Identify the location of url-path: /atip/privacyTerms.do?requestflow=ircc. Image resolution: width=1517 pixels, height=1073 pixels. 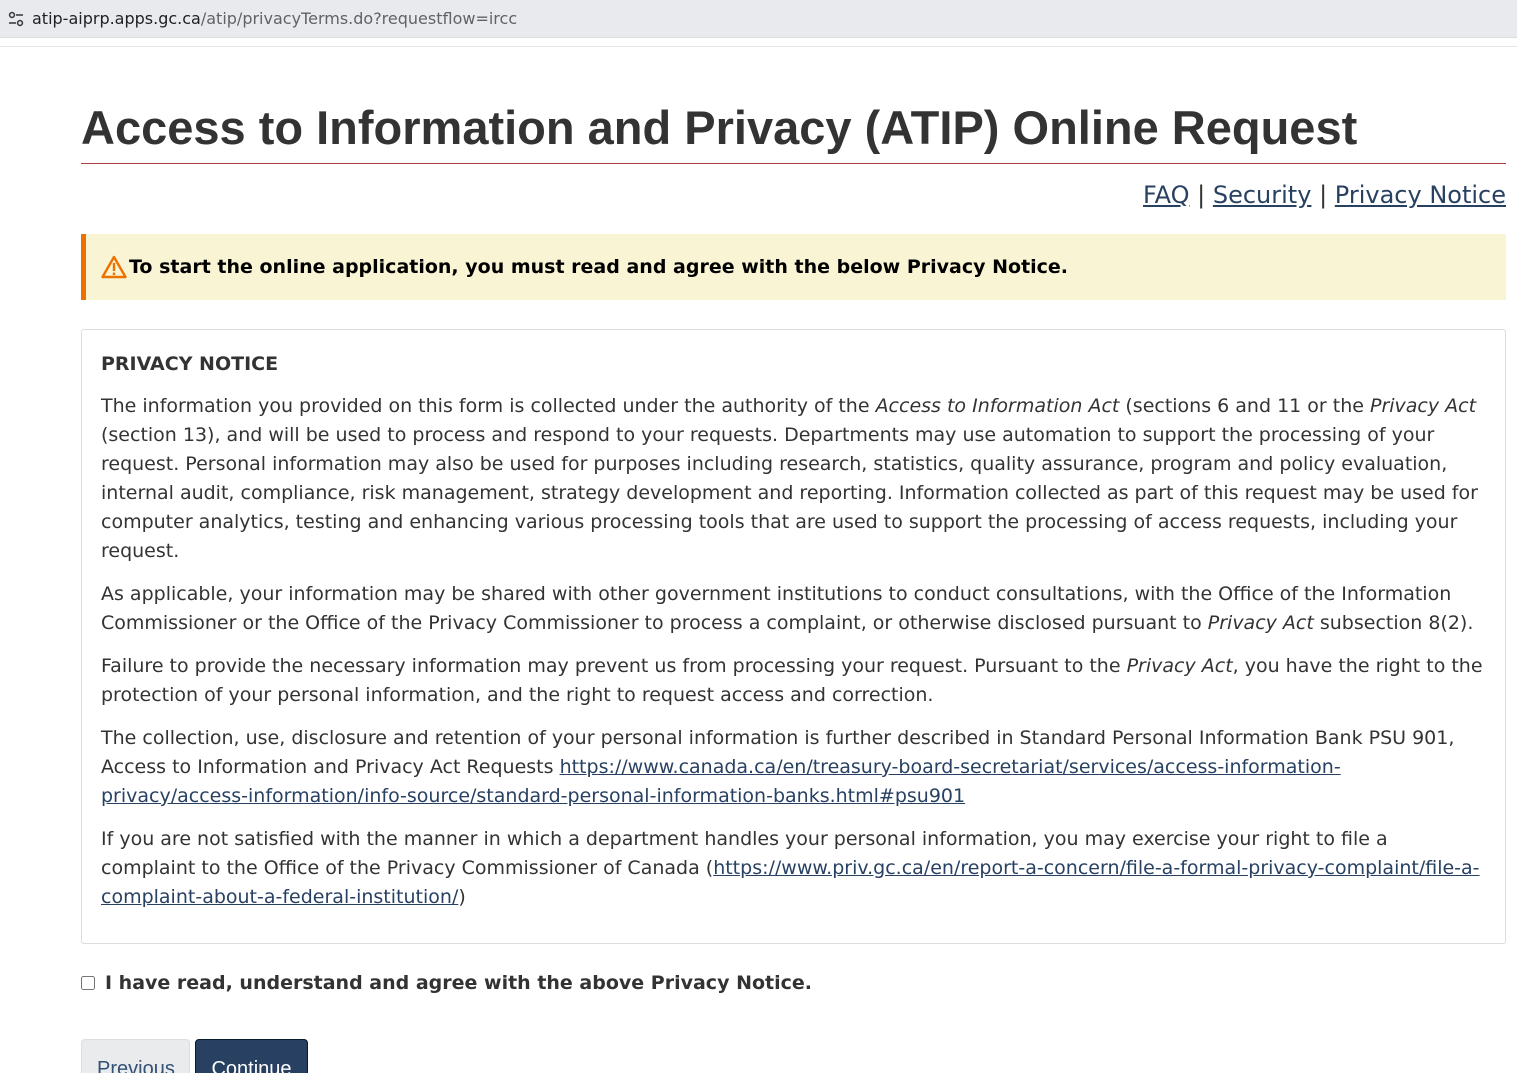
(359, 18).